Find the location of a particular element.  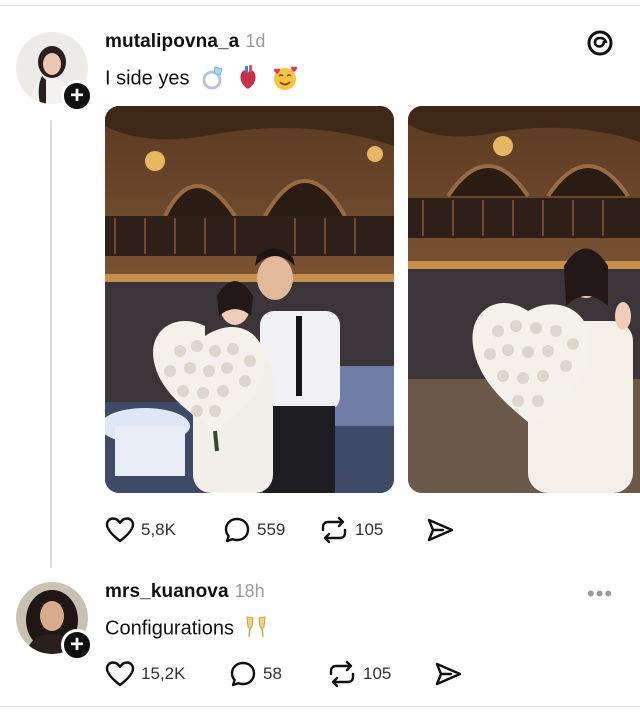

post-text: Configurations is located at coordinates (169, 628).